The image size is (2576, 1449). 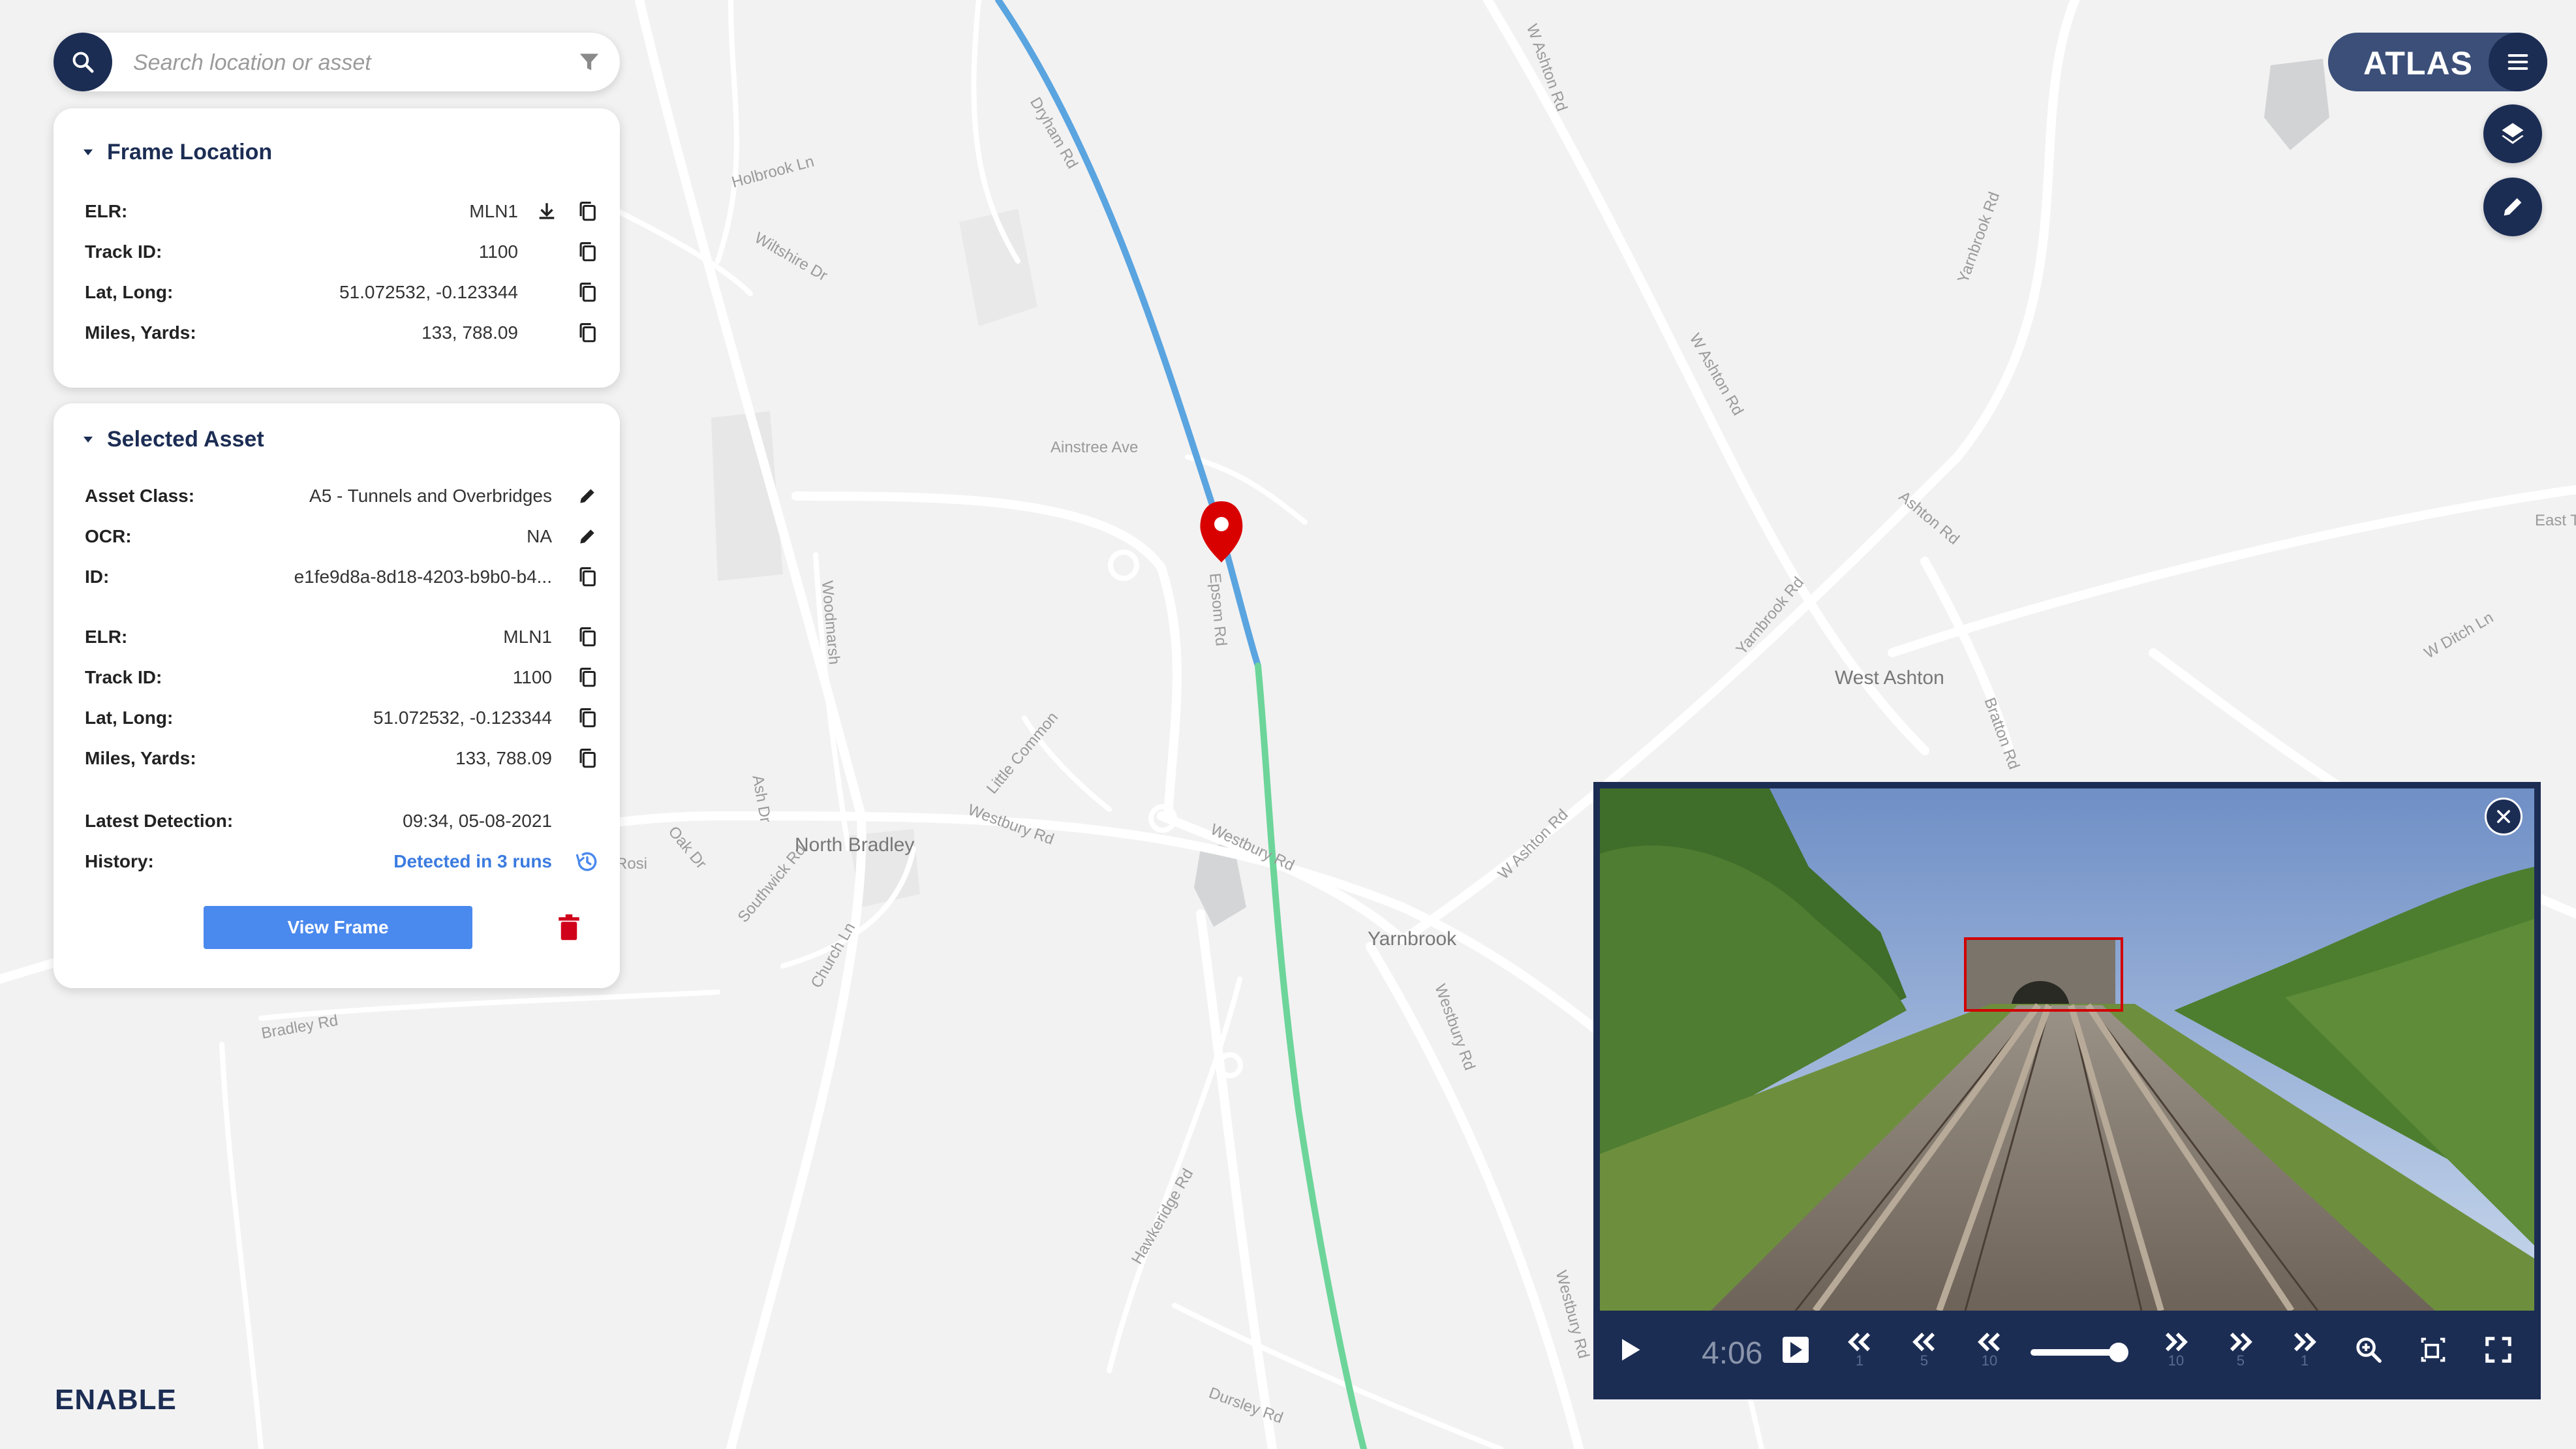 I want to click on history-button, so click(x=587, y=862).